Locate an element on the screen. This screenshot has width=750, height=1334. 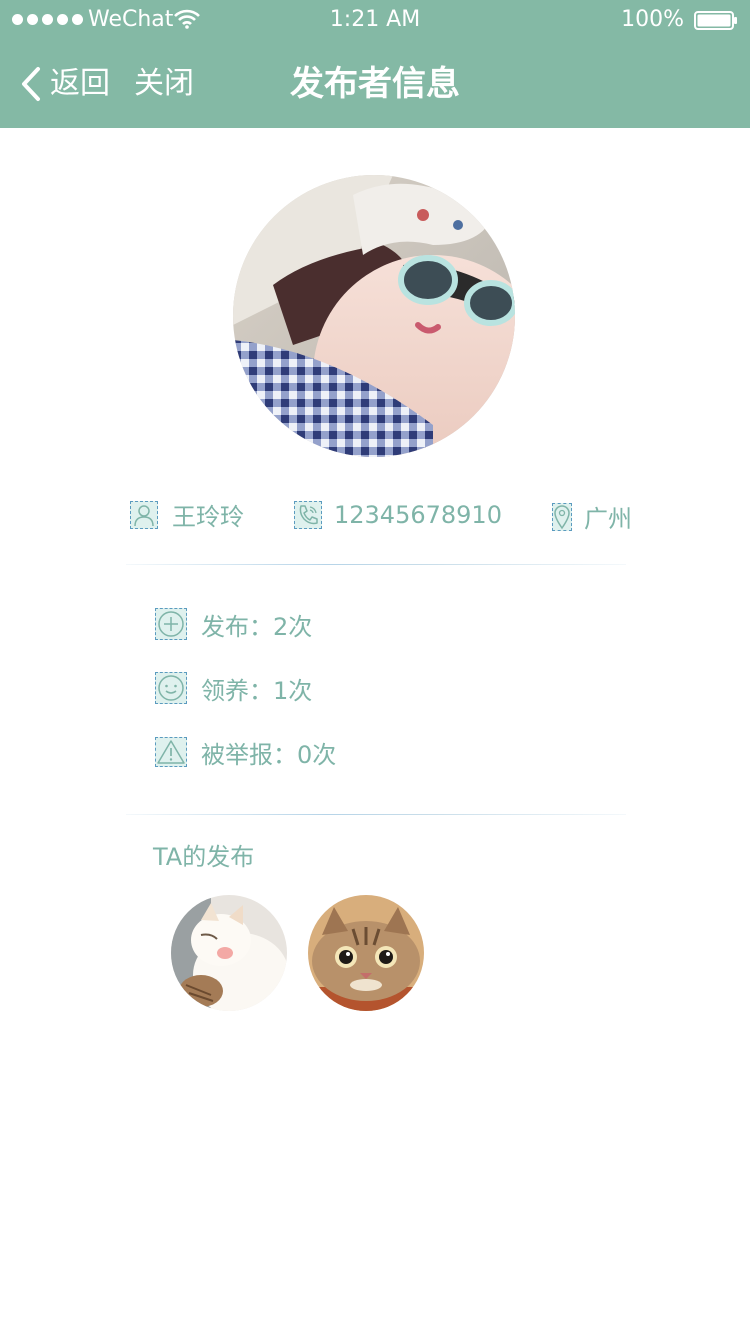
phone-icon is located at coordinates (308, 515).